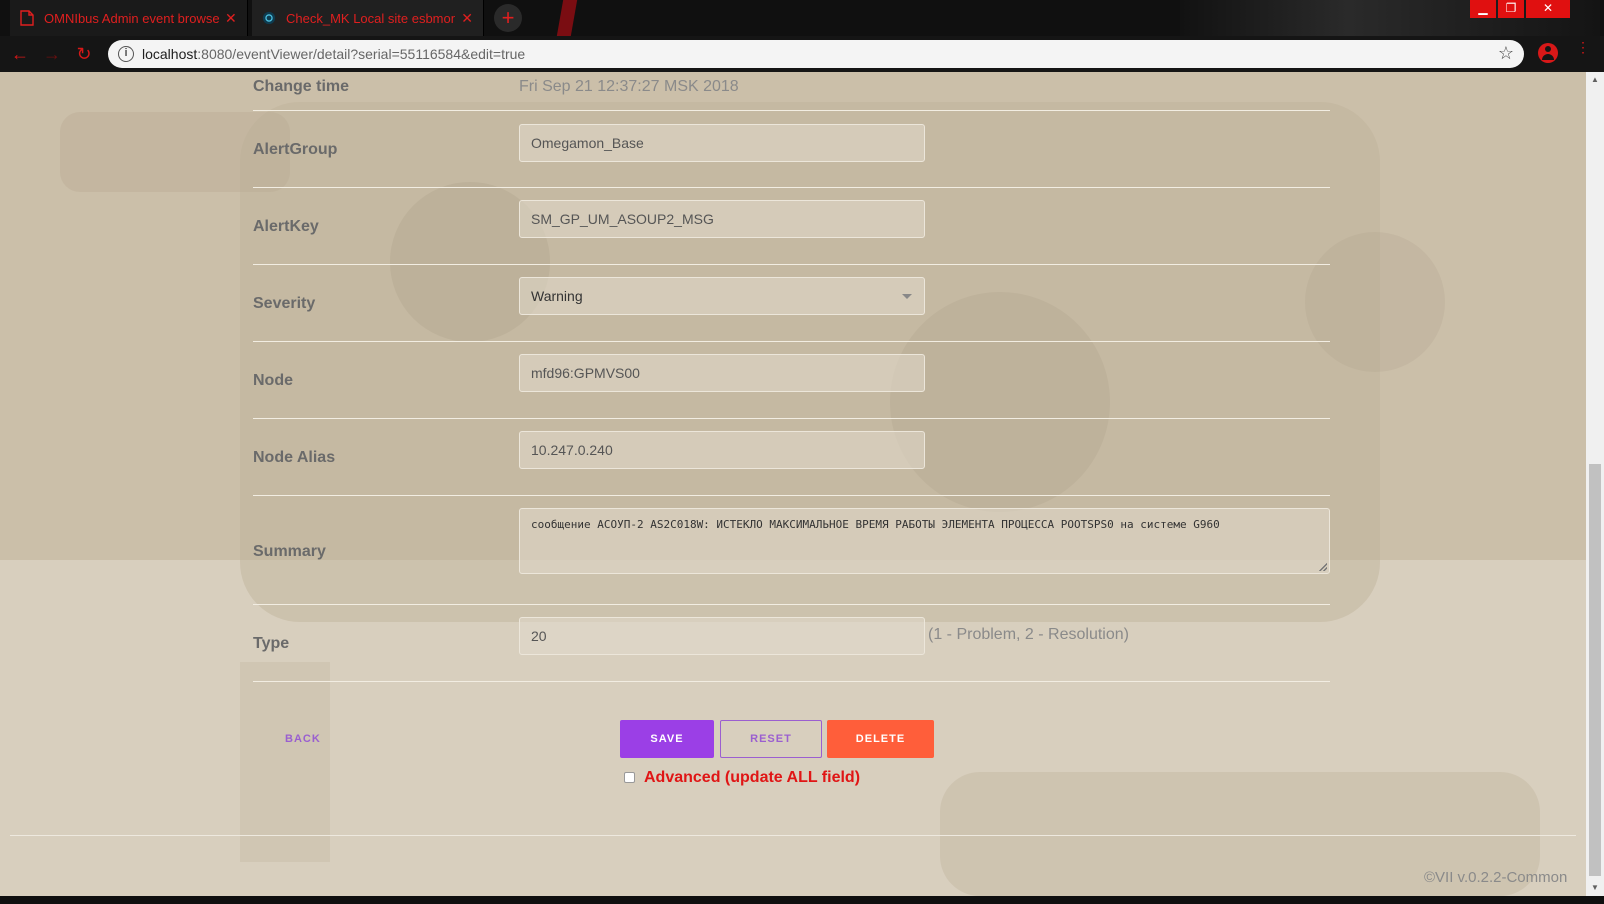 Image resolution: width=1604 pixels, height=904 pixels. Describe the element at coordinates (284, 303) in the screenshot. I see `severity-label: Severity` at that location.